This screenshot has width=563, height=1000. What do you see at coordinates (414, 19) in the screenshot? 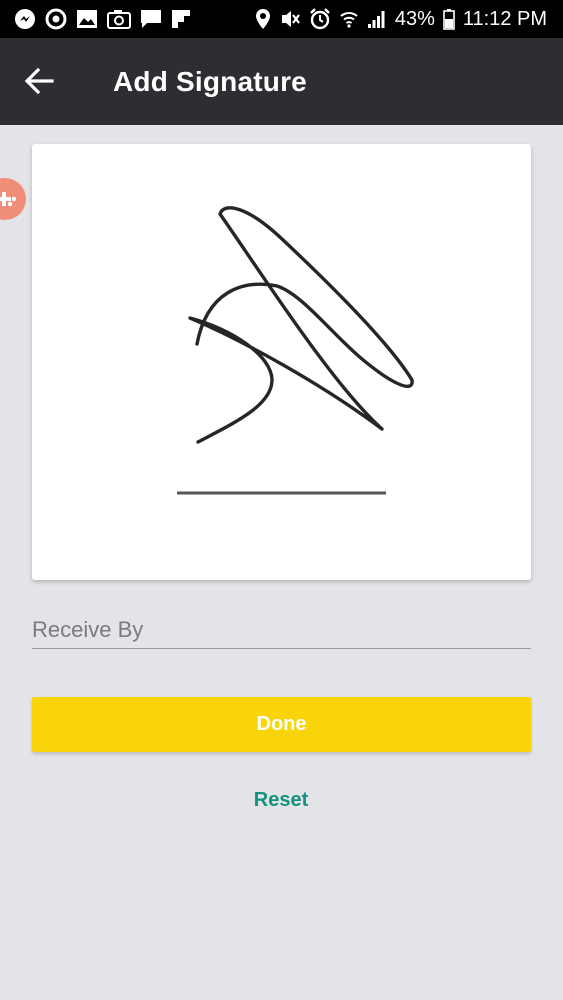
I see `battery-percentage: 43%` at bounding box center [414, 19].